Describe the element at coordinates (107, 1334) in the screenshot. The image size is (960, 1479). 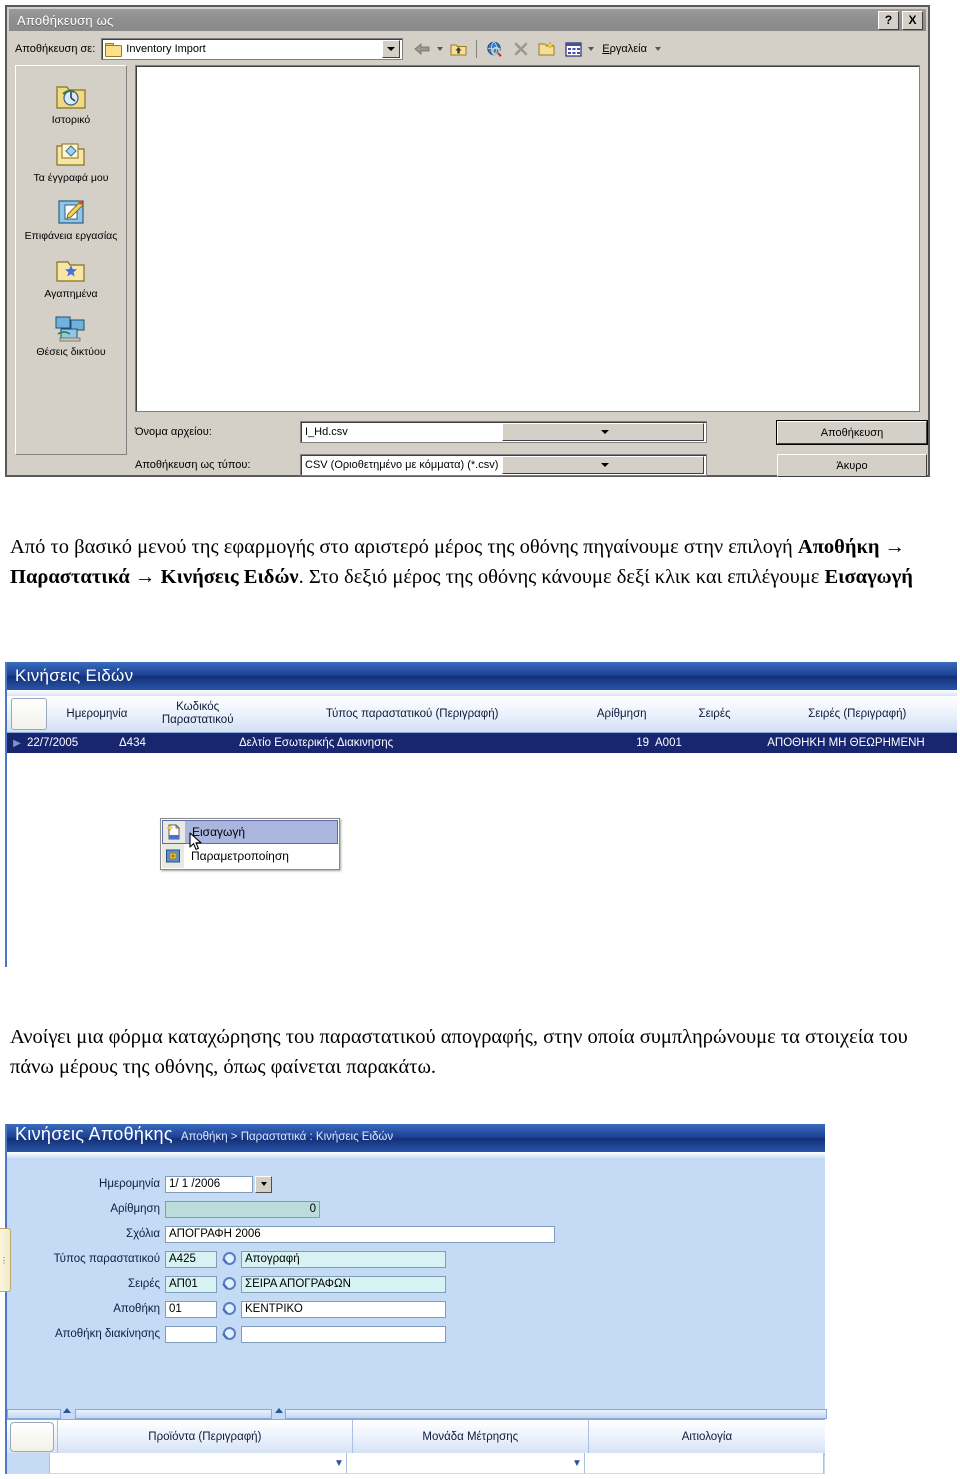
I see `field-label-transfer-warehouse: Αποθήκη διακίνησης` at that location.